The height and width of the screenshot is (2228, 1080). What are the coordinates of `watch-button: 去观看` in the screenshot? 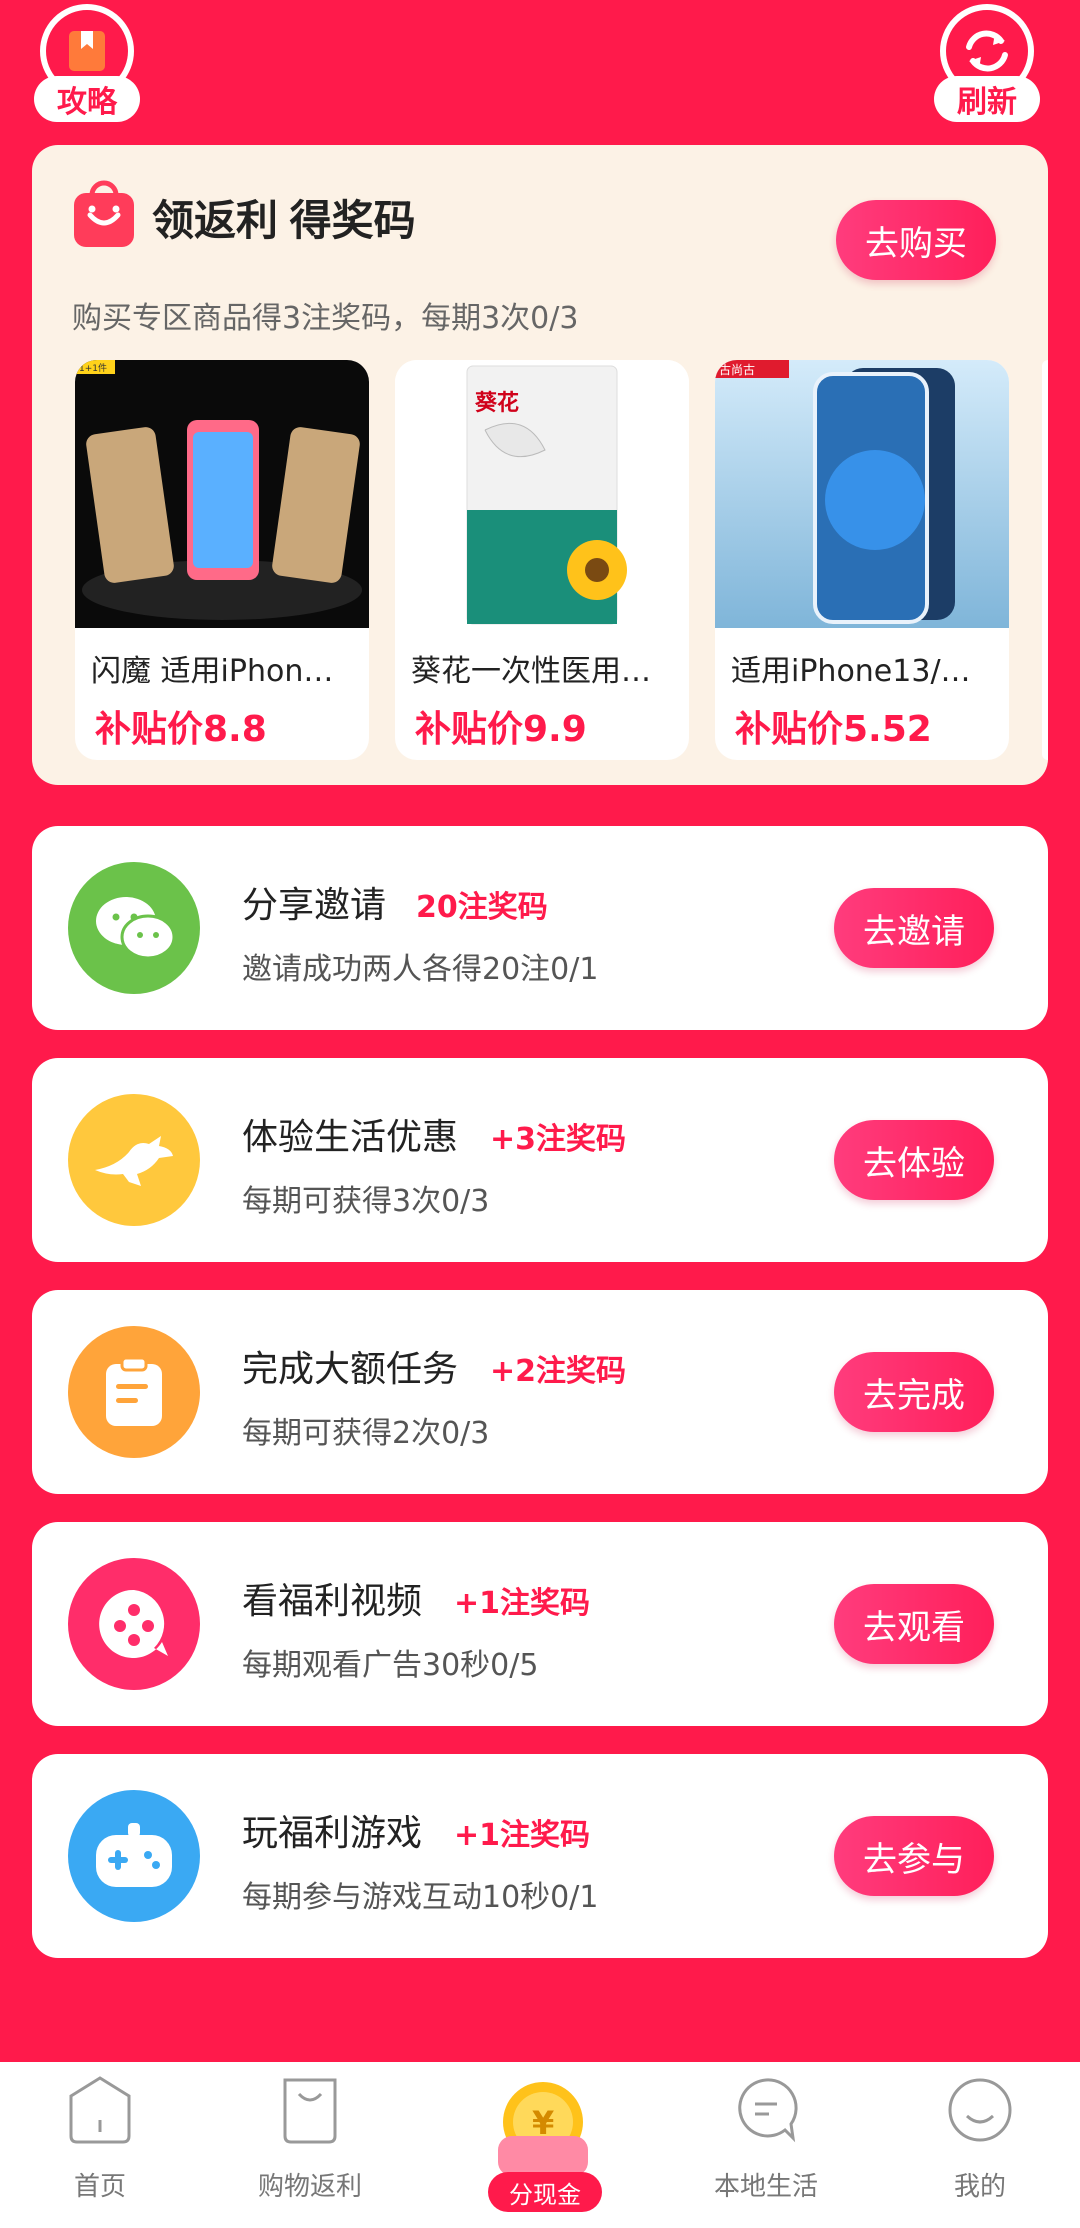 It's located at (914, 1624).